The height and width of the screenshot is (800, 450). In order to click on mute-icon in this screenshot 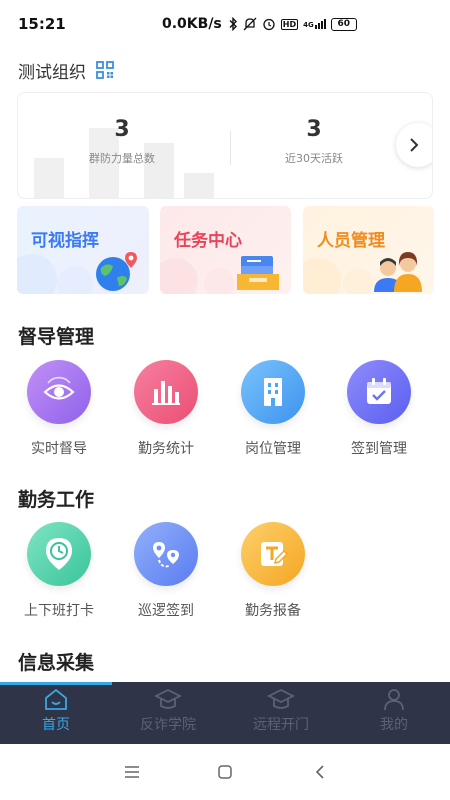, I will do `click(250, 24)`.